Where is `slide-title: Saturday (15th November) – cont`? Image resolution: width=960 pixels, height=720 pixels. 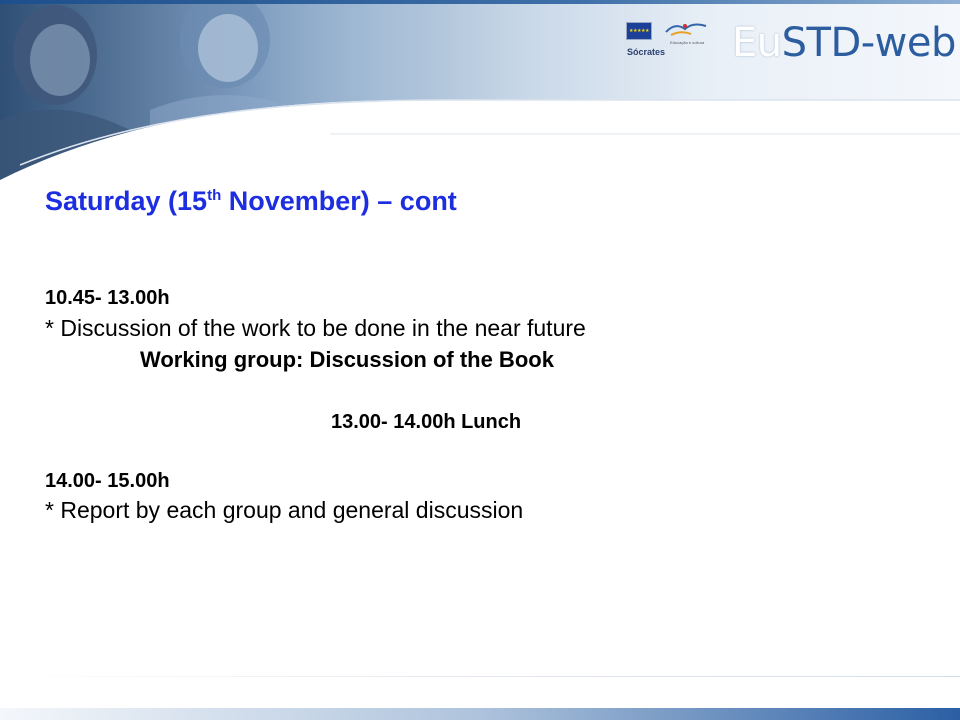 slide-title: Saturday (15th November) – cont is located at coordinates (251, 201).